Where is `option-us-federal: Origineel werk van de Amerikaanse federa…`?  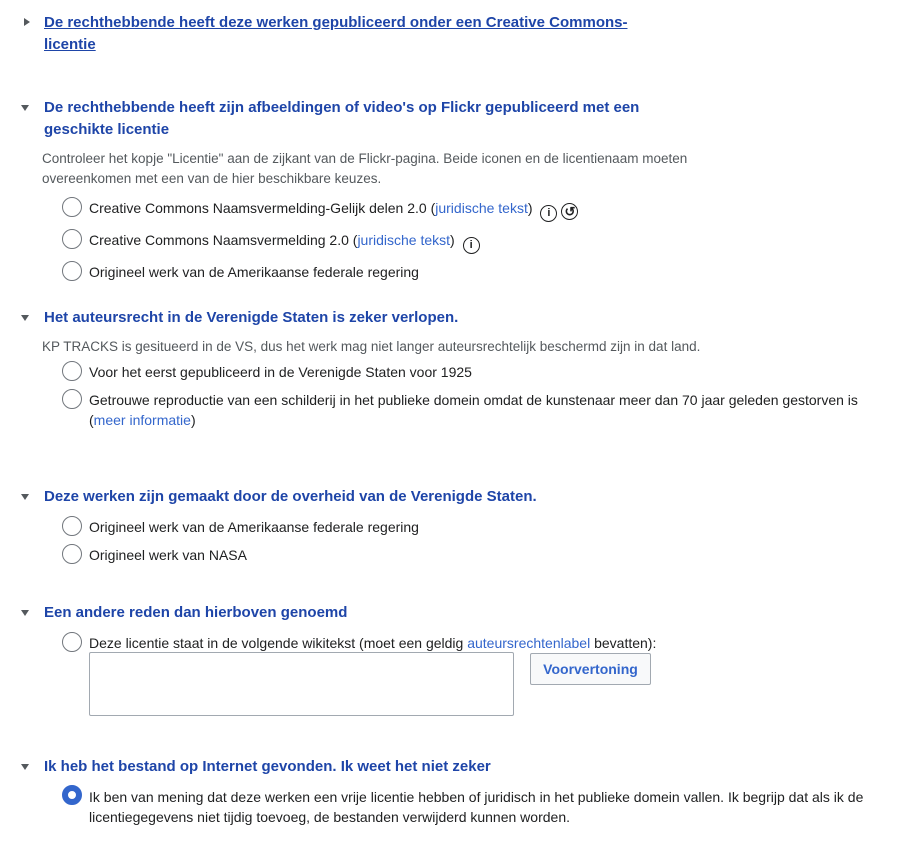
option-us-federal: Origineel werk van de Amerikaanse federa… is located at coordinates (439, 526).